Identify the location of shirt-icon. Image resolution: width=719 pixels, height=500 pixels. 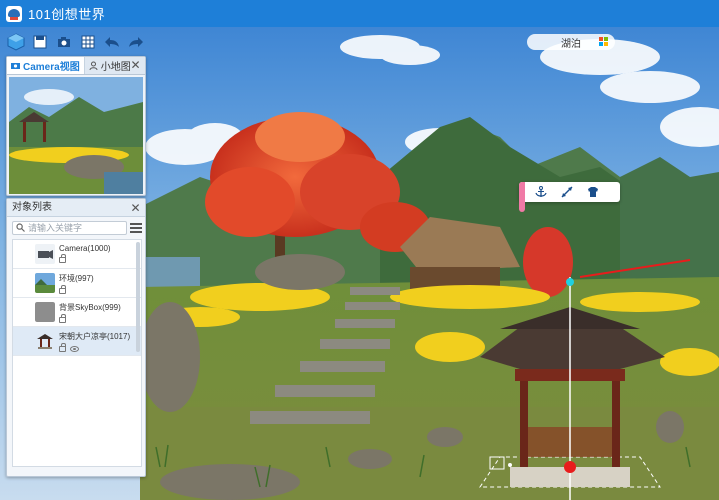
(593, 192).